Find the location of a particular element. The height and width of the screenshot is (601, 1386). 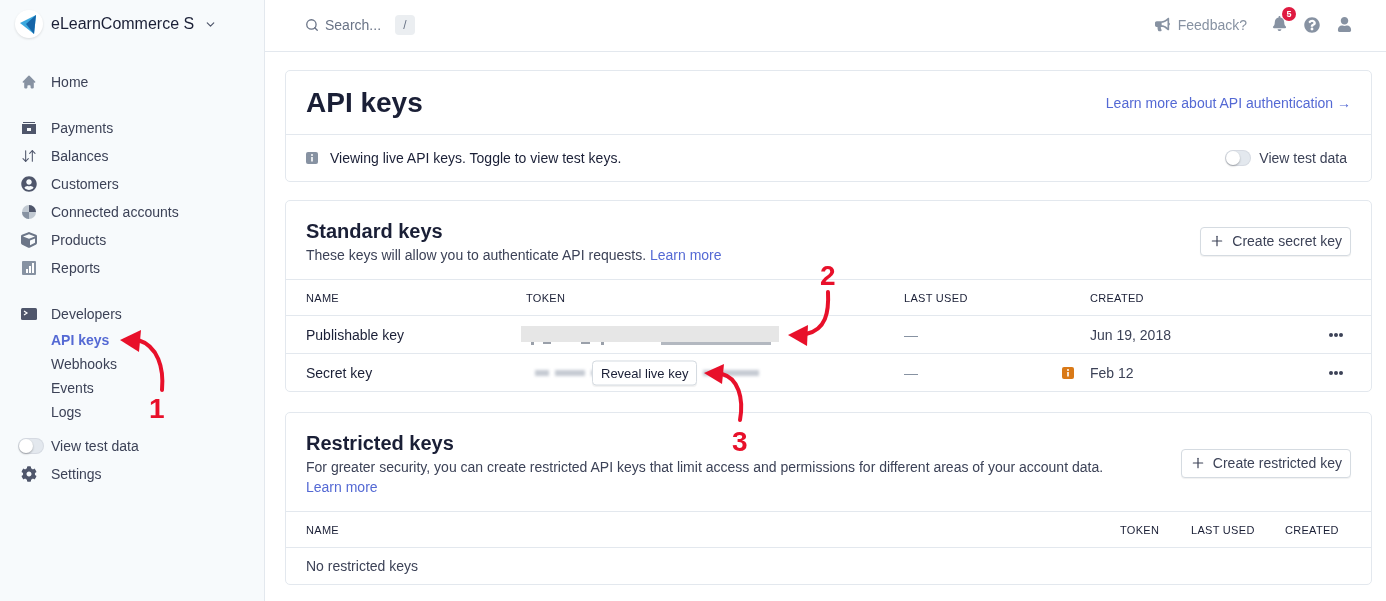

nav-item: Balances is located at coordinates (65, 156).